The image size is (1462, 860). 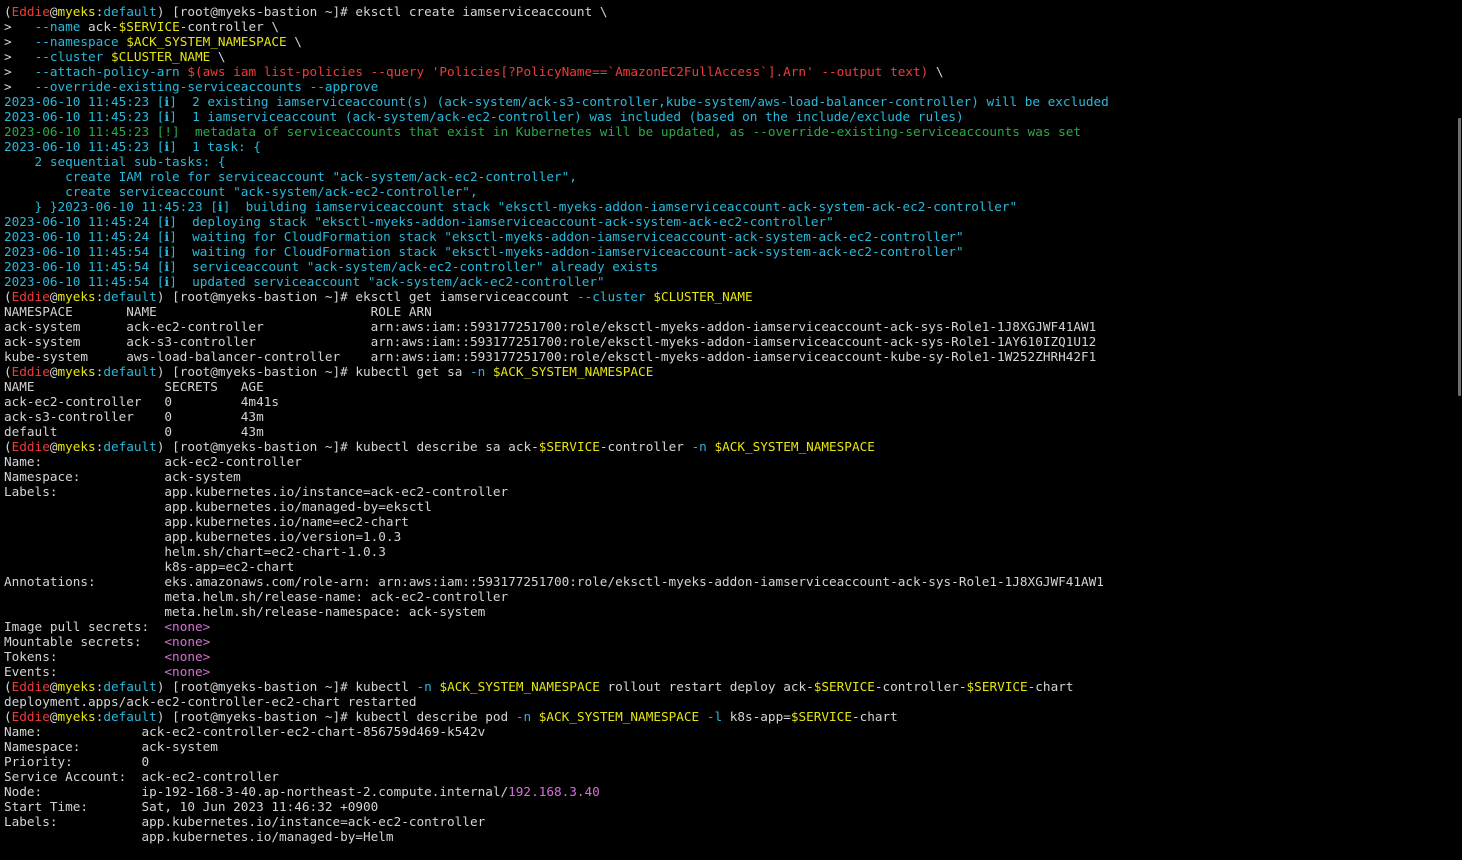 I want to click on terminal-text-segment: k8s-app=, so click(x=756, y=716).